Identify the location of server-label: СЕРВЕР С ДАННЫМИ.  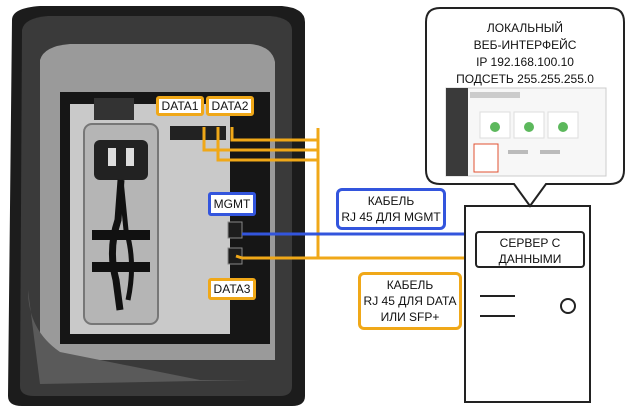
(530, 249).